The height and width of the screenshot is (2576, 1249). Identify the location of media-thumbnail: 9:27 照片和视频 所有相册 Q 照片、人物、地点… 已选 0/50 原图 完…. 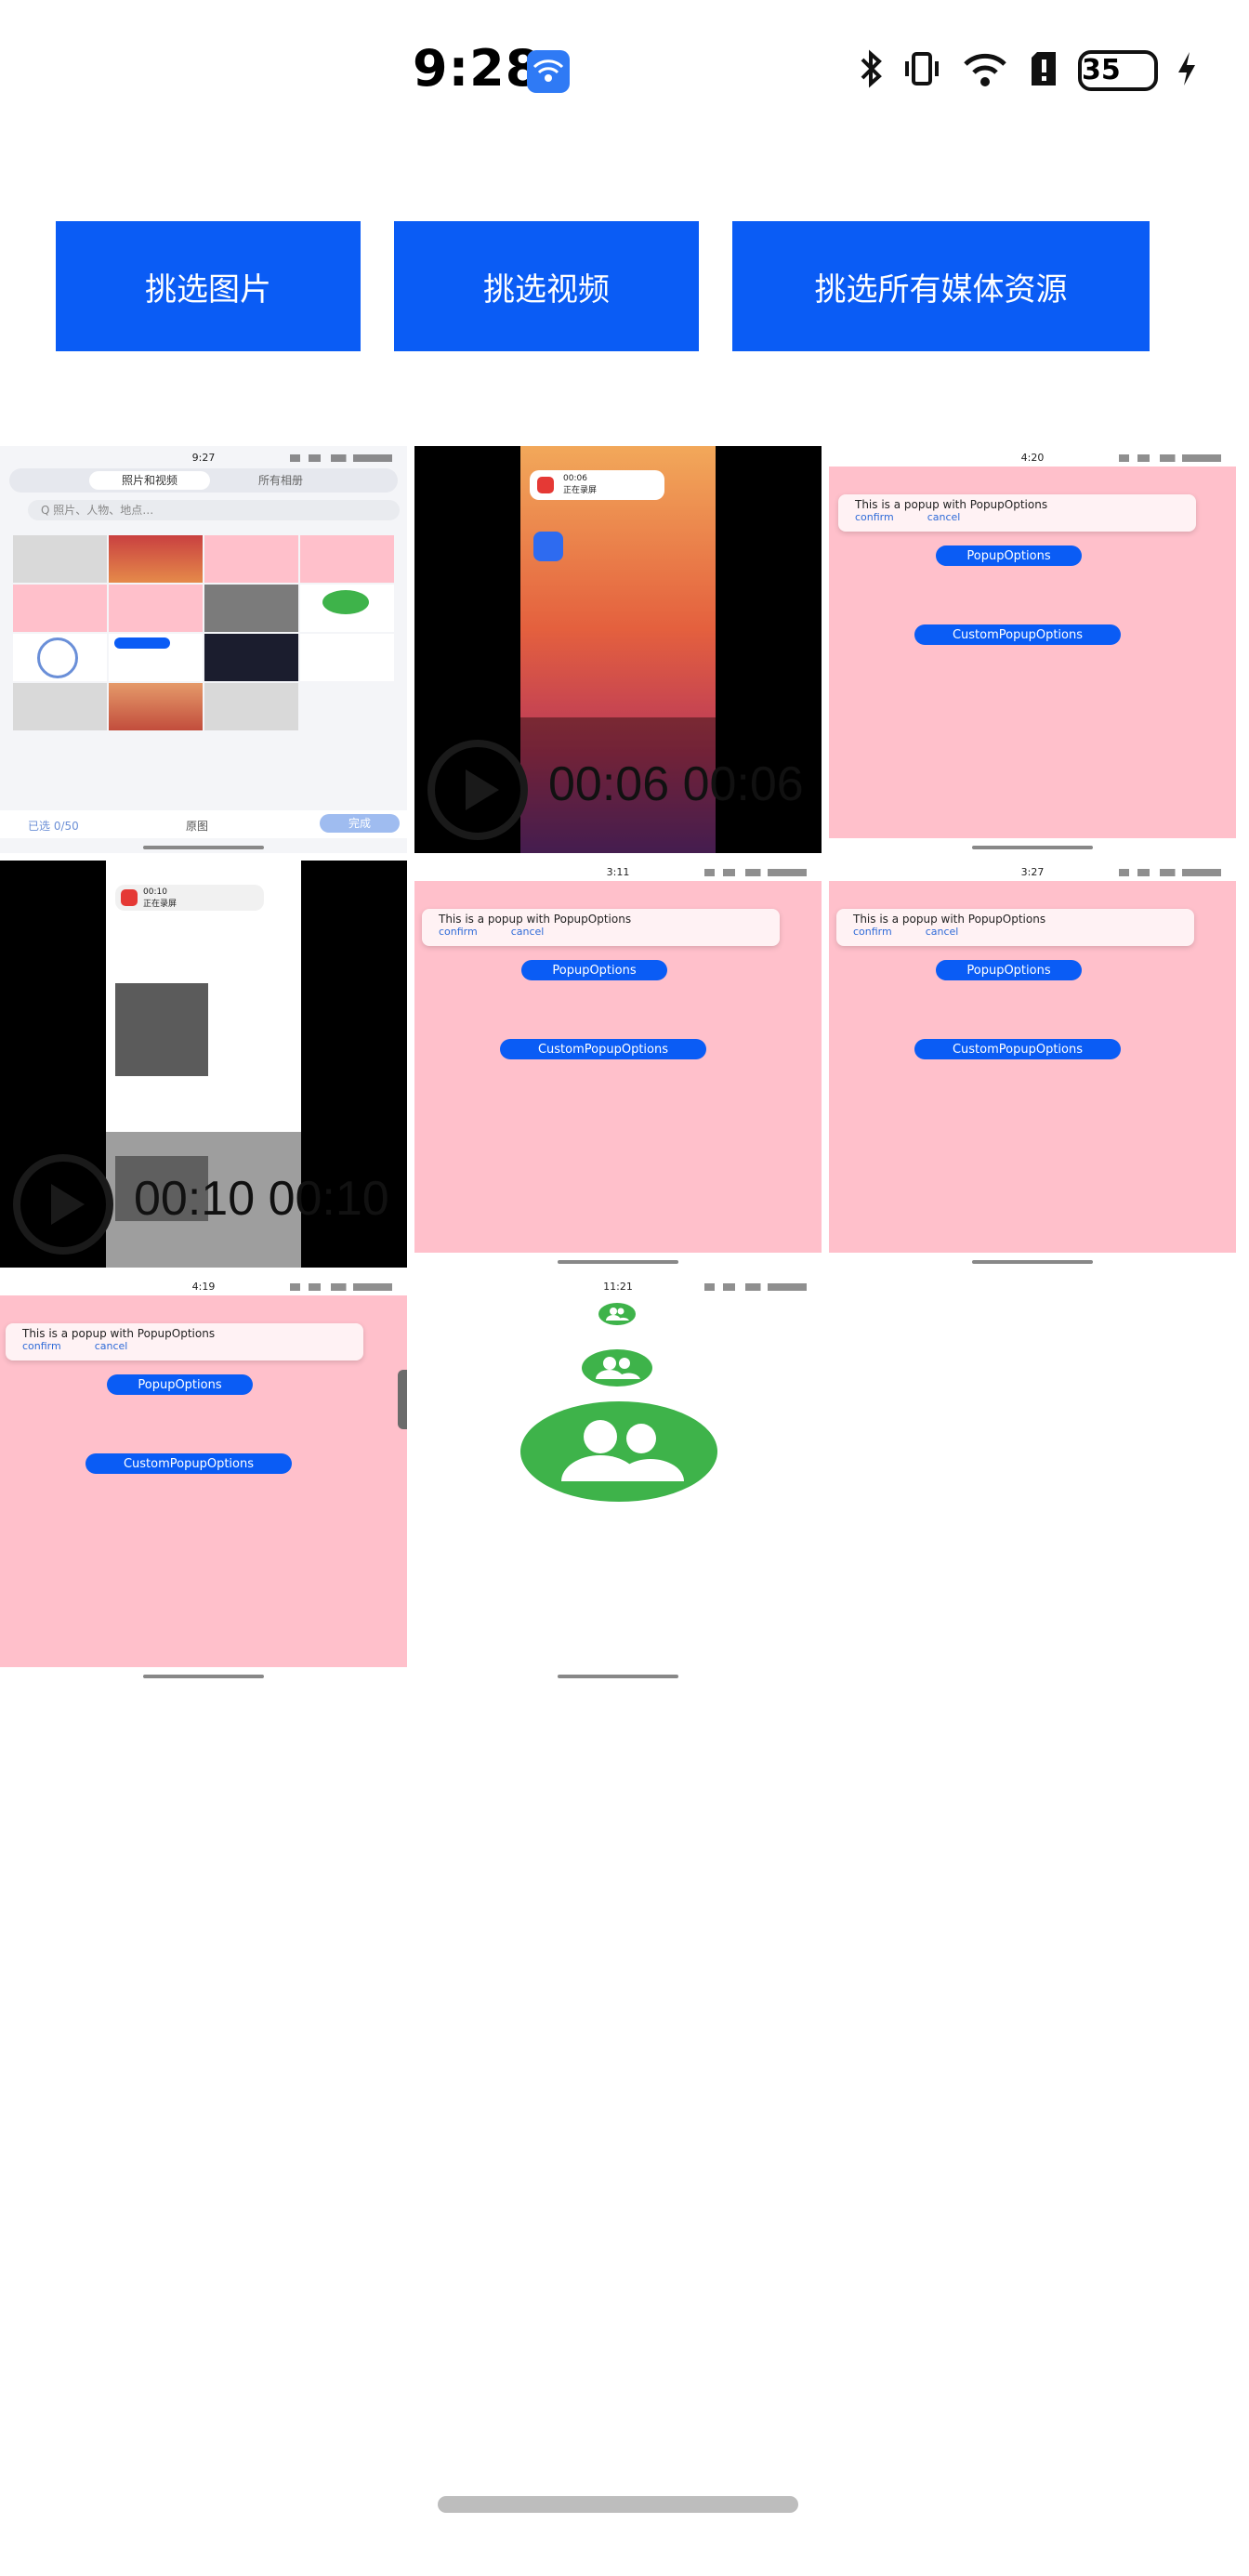
(203, 649).